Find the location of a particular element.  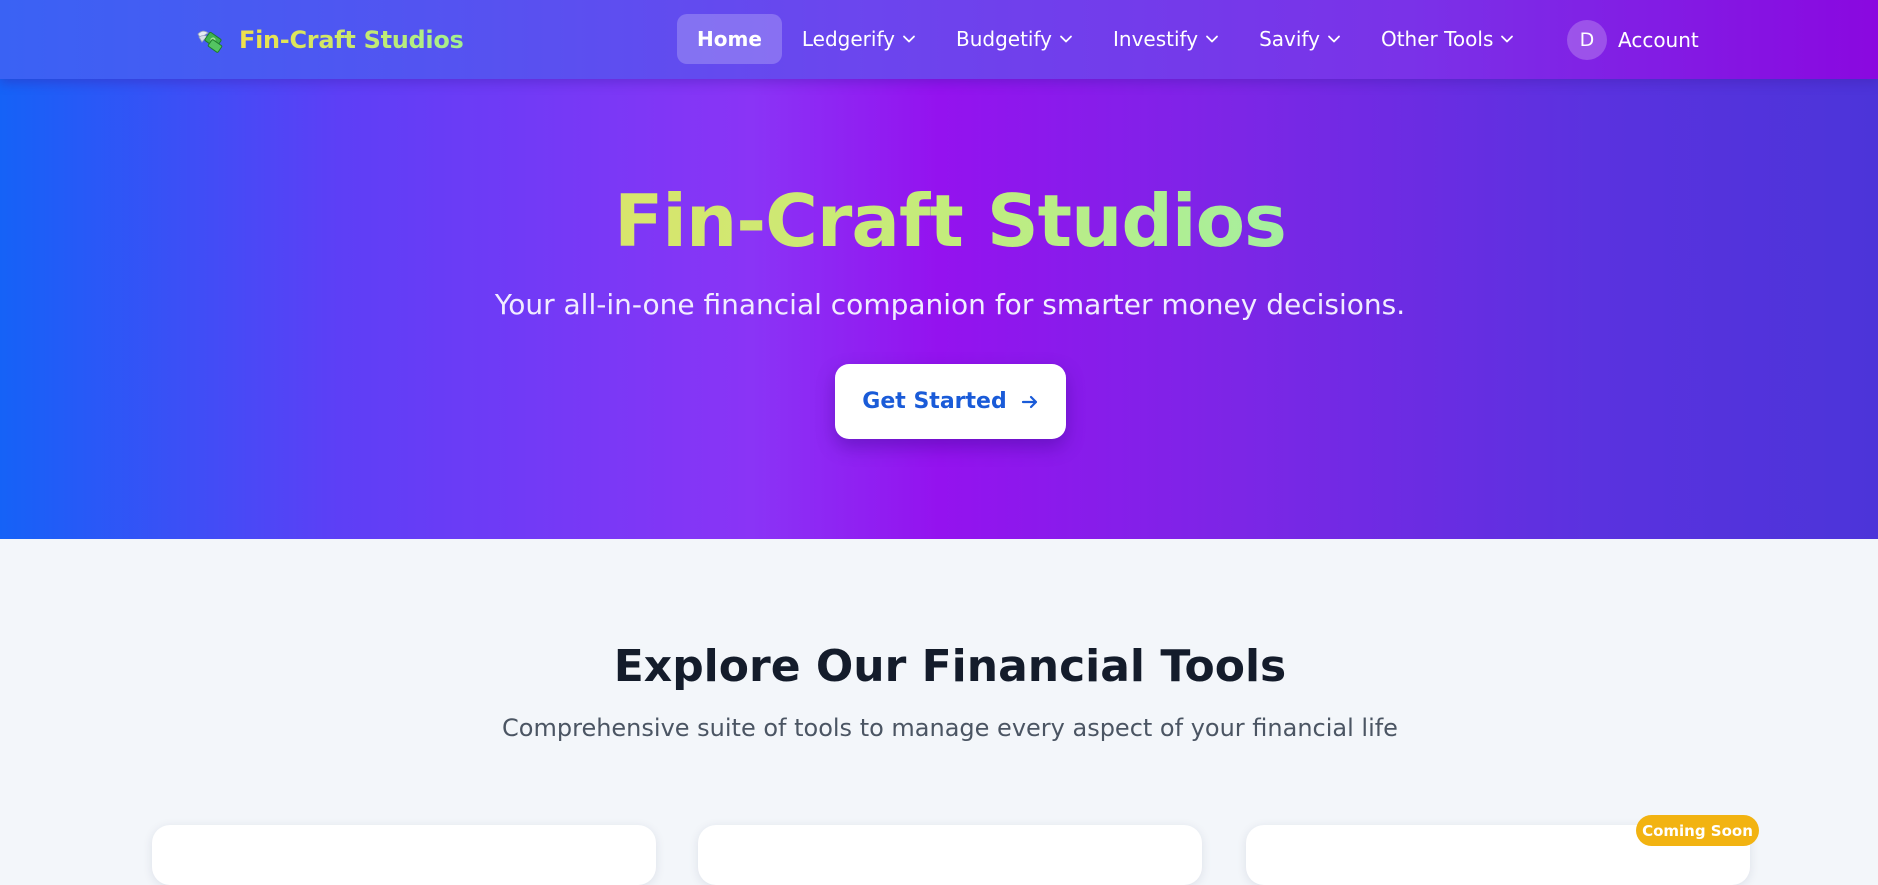

get-started-button: Get Started is located at coordinates (950, 401).